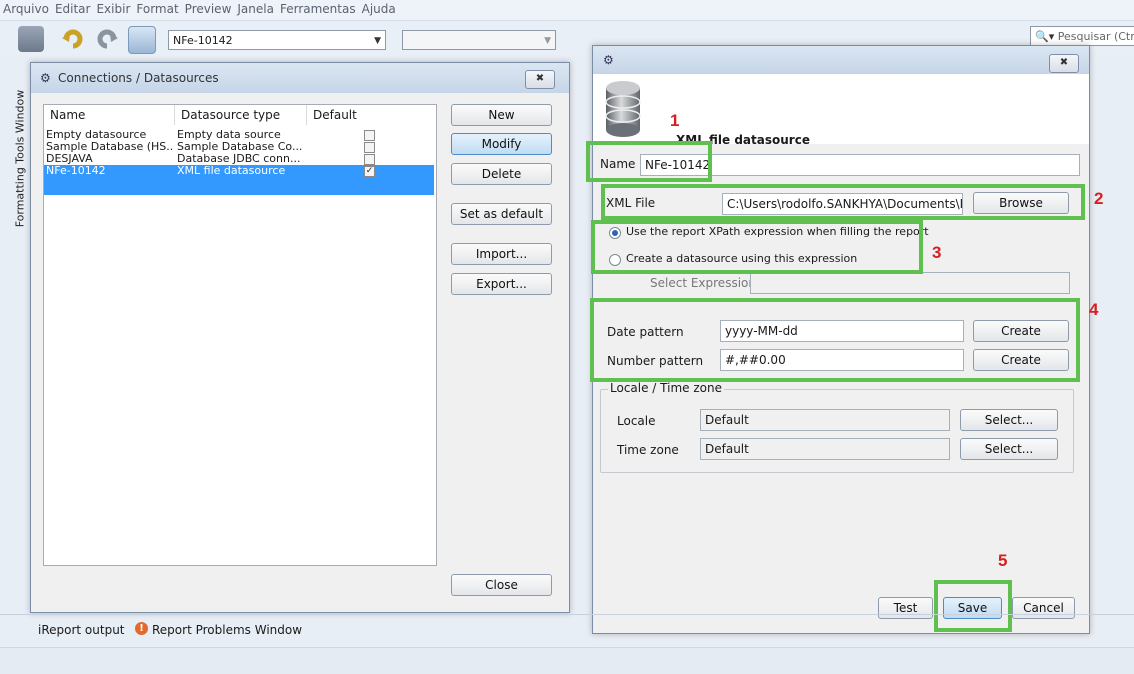 The width and height of the screenshot is (1134, 674). I want to click on datasource-combo: NFe-10142 ▼, so click(277, 40).